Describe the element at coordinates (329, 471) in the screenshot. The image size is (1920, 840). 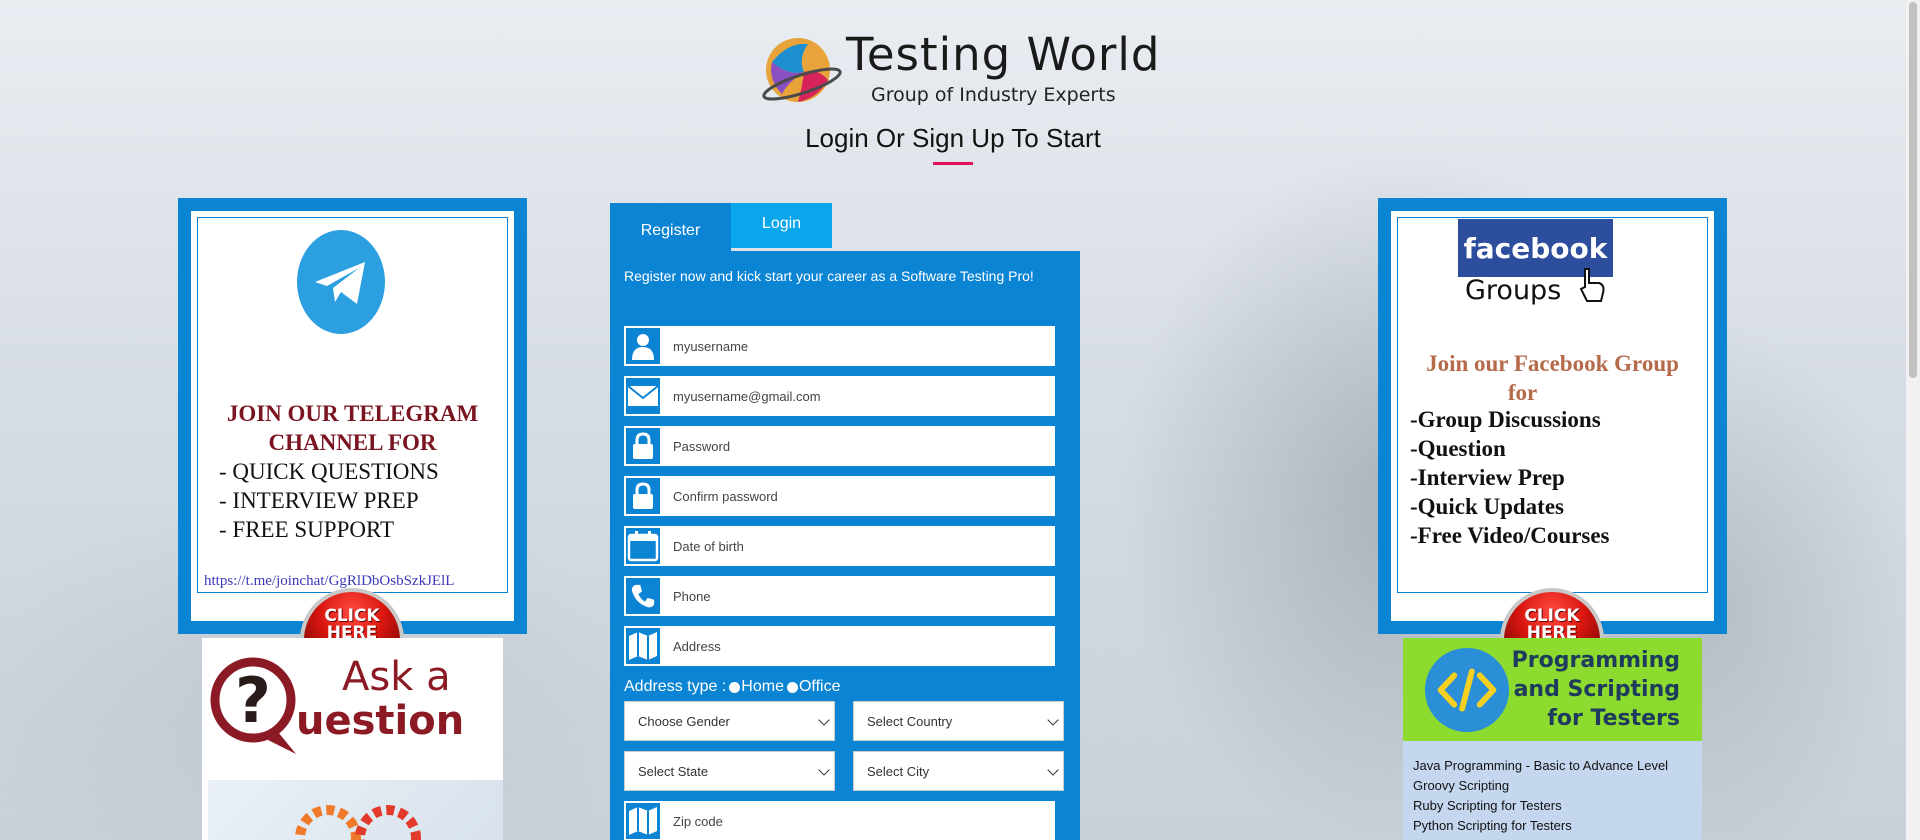
I see `telegram-ad-item: - QUICK QUESTIONS` at that location.